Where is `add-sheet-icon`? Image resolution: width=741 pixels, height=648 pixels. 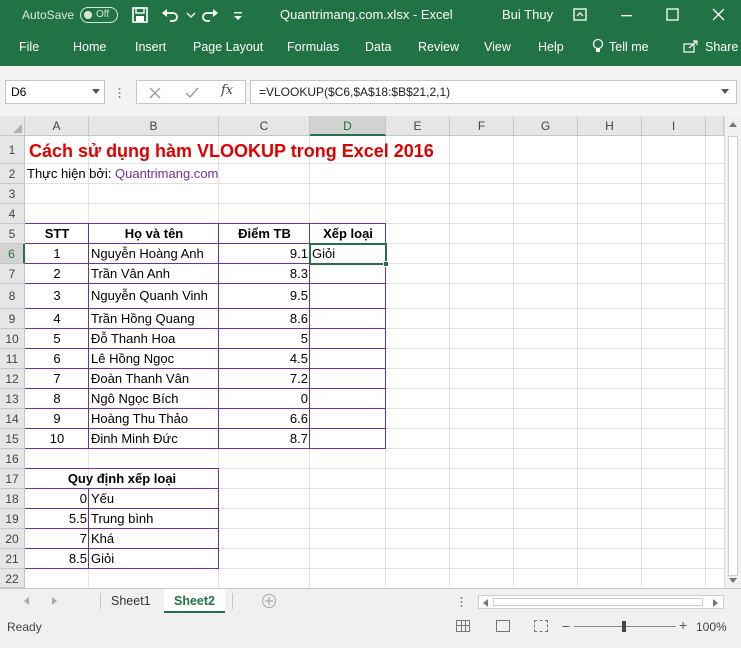
add-sheet-icon is located at coordinates (269, 601).